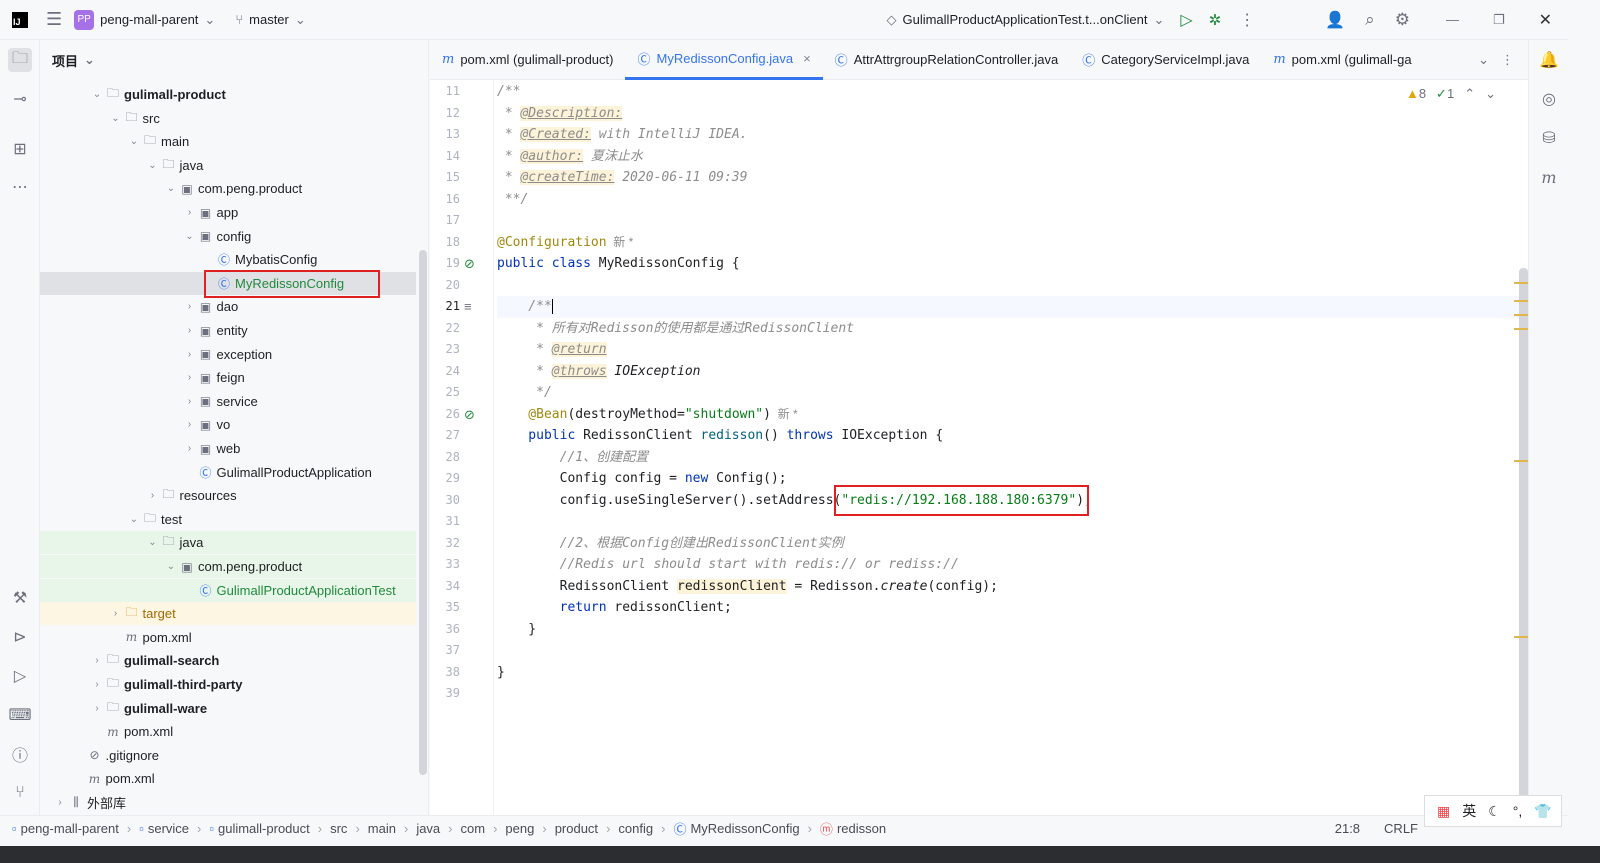 Image resolution: width=1600 pixels, height=863 pixels. I want to click on breadcrumb-item: ▫ peng-mall-parent, so click(65, 828).